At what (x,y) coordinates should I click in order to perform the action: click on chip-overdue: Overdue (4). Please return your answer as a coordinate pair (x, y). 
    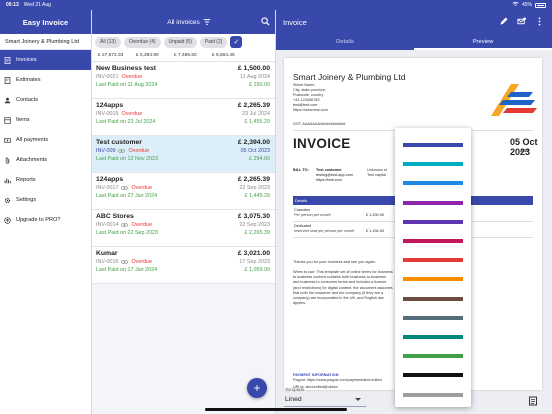
    Looking at the image, I should click on (142, 42).